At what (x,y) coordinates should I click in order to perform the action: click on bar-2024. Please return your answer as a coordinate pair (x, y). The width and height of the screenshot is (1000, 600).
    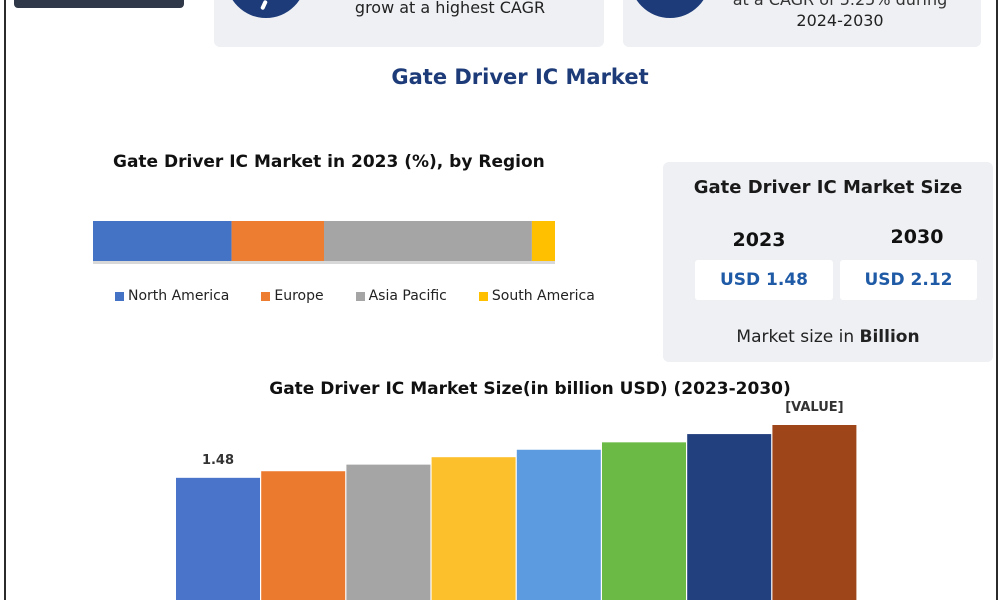
    Looking at the image, I should click on (303, 535).